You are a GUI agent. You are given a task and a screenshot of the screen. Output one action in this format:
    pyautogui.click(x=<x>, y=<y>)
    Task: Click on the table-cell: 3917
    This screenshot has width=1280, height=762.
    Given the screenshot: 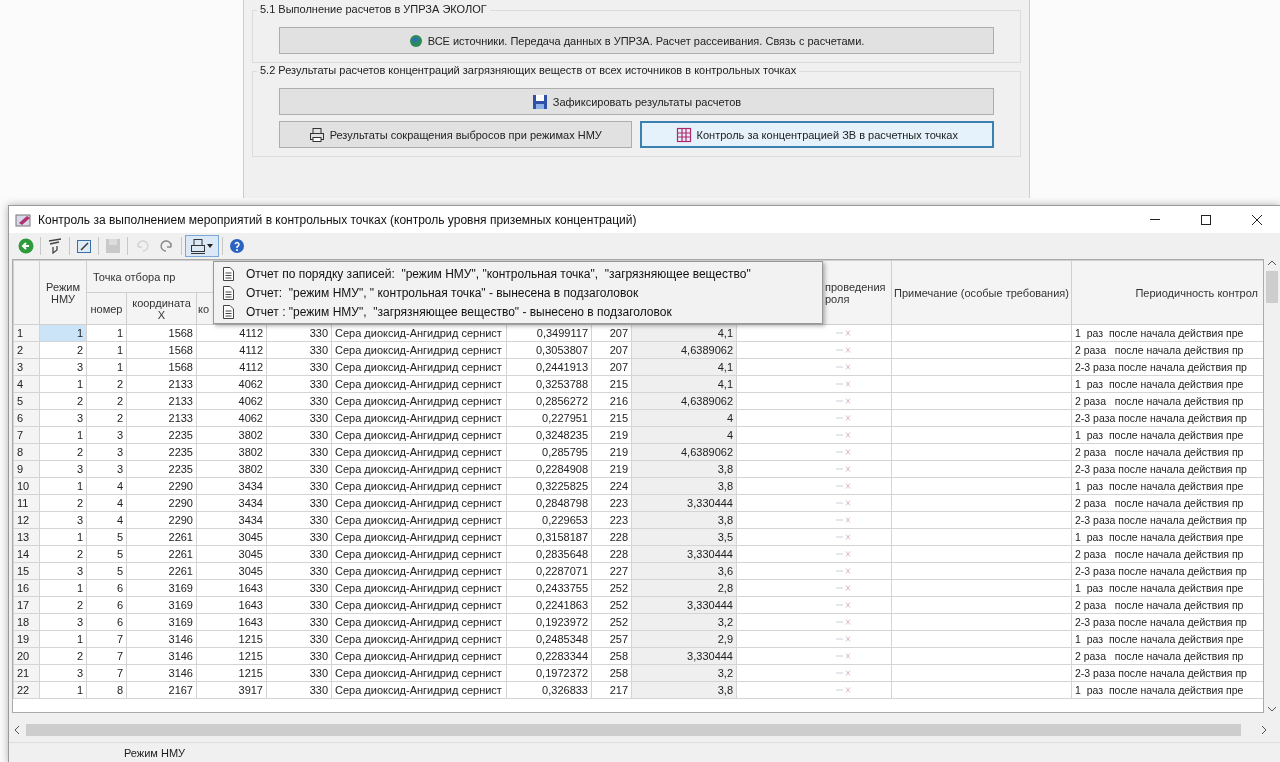 What is the action you would take?
    pyautogui.click(x=231, y=690)
    